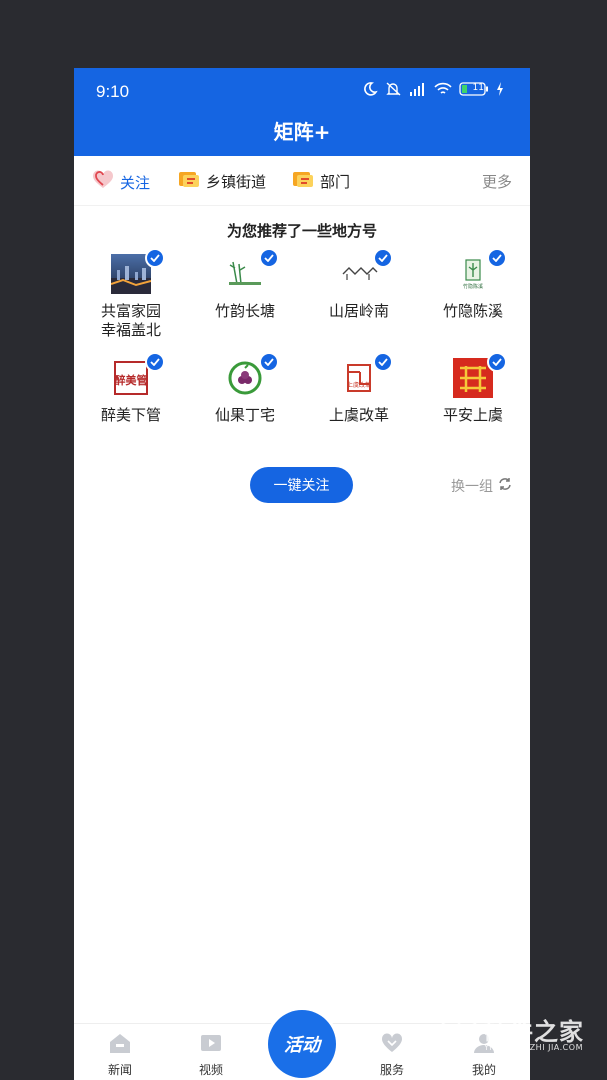 Image resolution: width=607 pixels, height=1080 pixels. What do you see at coordinates (301, 231) in the screenshot?
I see `recommend-title: 为您推荐了一些地方号` at bounding box center [301, 231].